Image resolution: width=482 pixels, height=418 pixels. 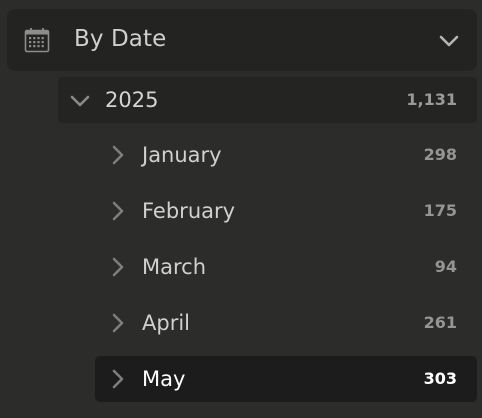 I want to click on tree-item-month-march: March 94, so click(x=286, y=267).